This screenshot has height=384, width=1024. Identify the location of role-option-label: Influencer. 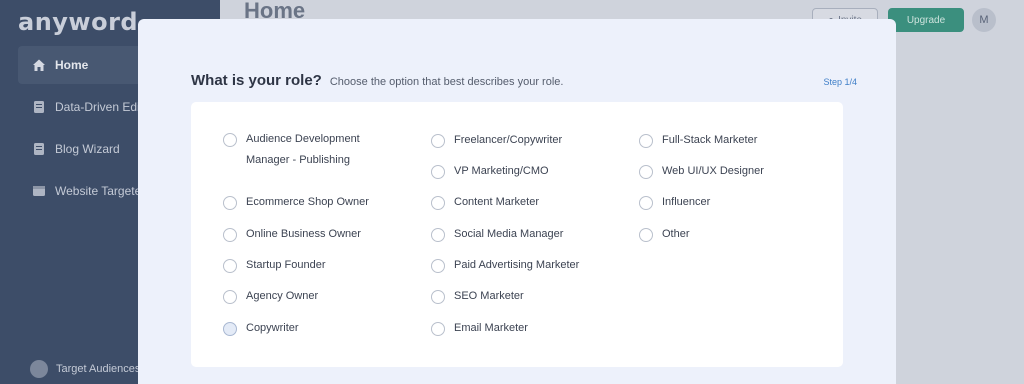
(686, 202).